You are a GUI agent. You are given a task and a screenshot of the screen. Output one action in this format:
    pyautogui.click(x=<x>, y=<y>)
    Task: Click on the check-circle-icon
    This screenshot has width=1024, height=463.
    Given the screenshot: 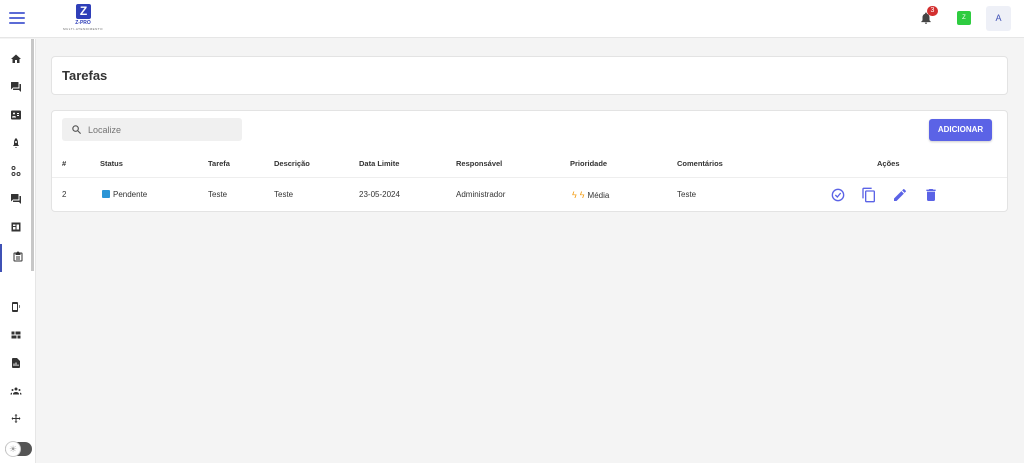 What is the action you would take?
    pyautogui.click(x=838, y=195)
    